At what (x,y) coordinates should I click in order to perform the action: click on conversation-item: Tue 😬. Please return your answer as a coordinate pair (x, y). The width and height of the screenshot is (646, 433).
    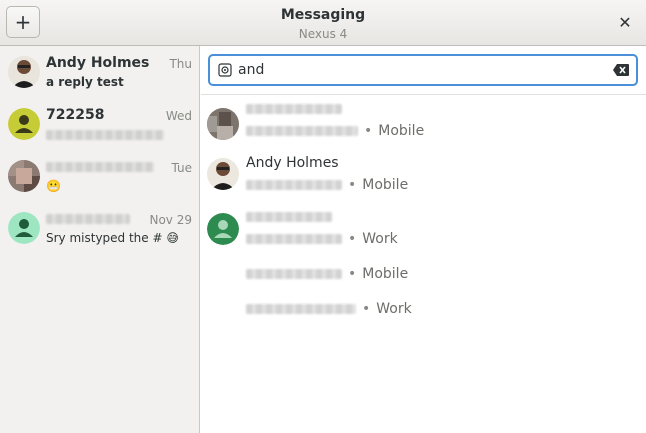
    Looking at the image, I should click on (100, 176).